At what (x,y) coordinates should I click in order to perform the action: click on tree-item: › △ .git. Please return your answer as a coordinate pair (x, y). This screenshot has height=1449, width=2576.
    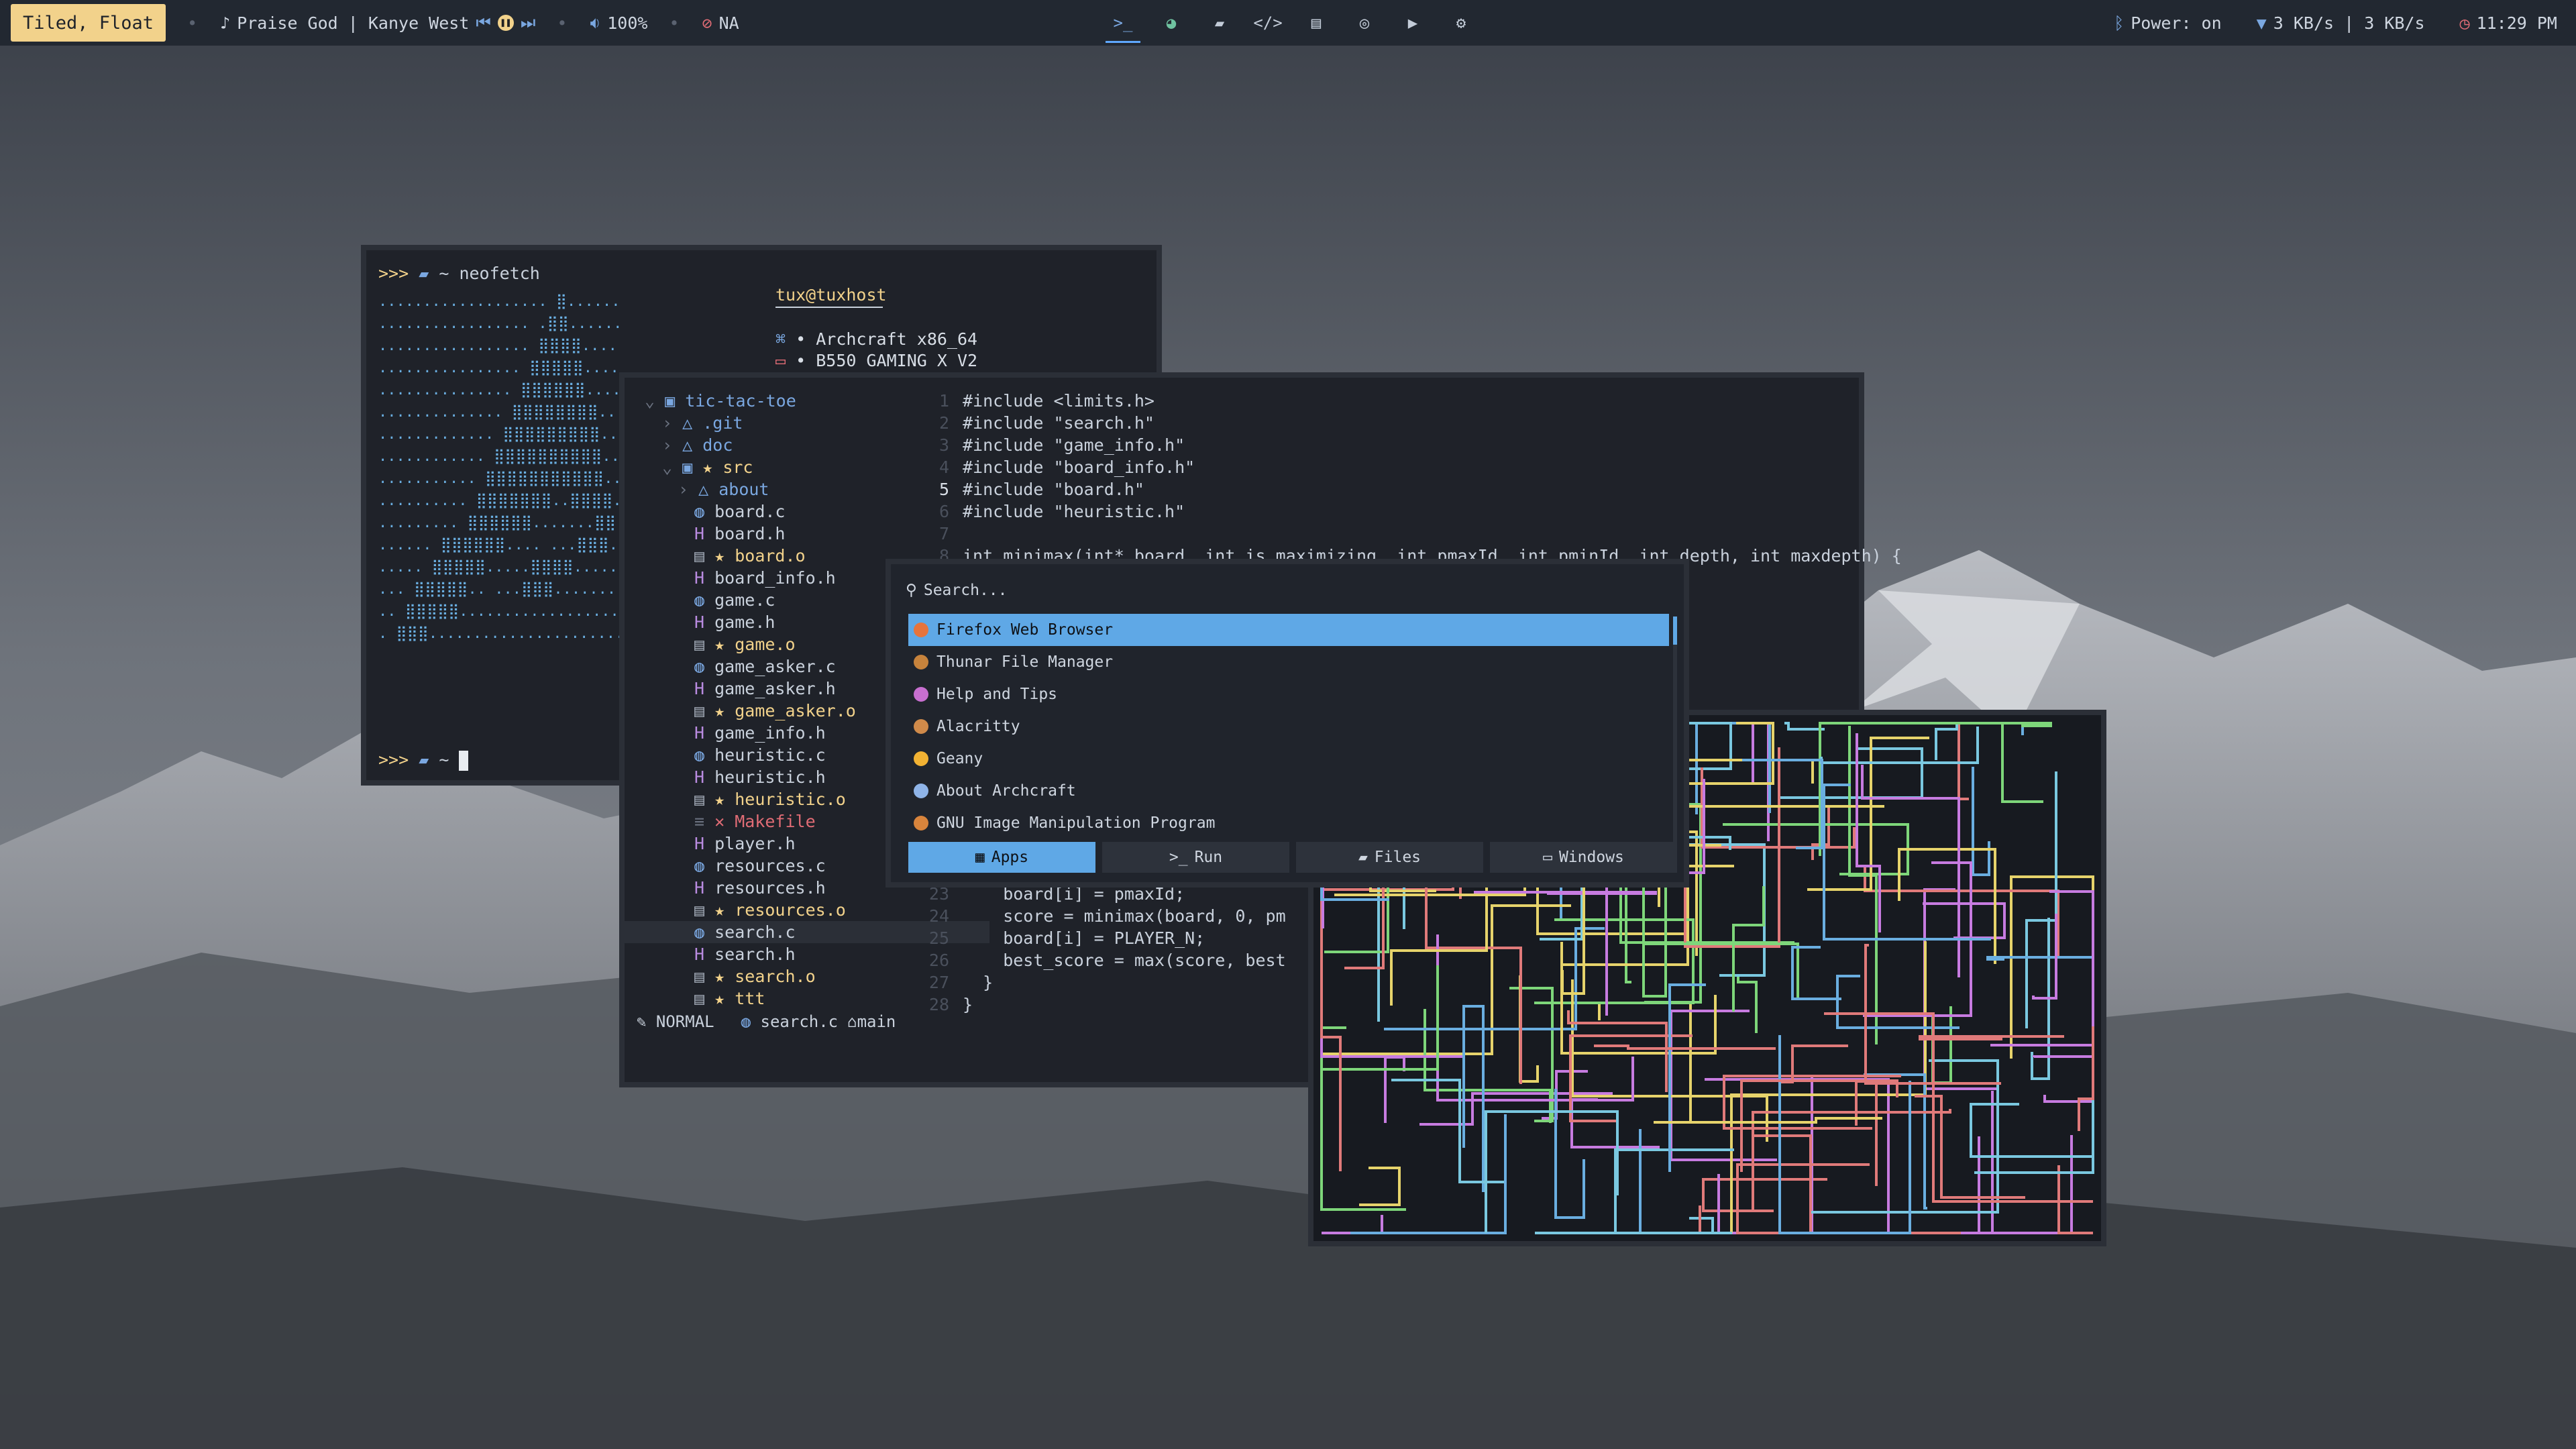
    Looking at the image, I should click on (702, 423).